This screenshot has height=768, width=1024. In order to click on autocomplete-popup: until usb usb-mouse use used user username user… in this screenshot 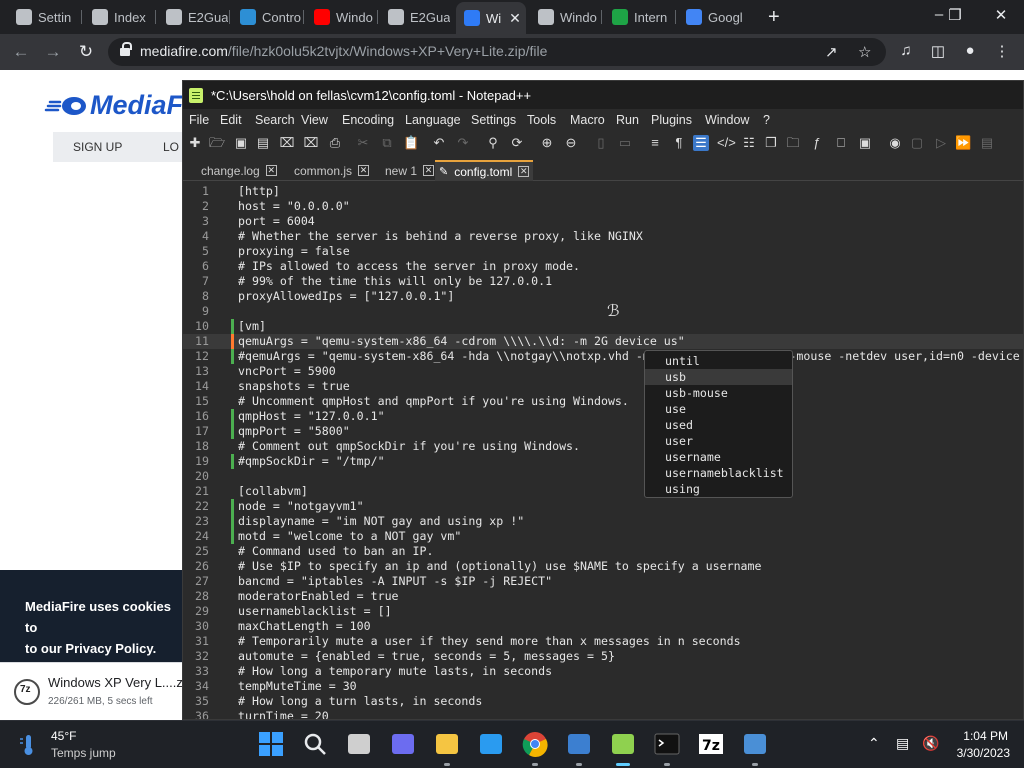, I will do `click(718, 424)`.